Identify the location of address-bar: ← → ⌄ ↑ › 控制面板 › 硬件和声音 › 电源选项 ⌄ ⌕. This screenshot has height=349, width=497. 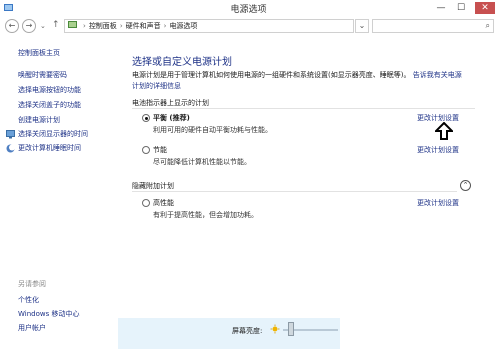
(248, 26).